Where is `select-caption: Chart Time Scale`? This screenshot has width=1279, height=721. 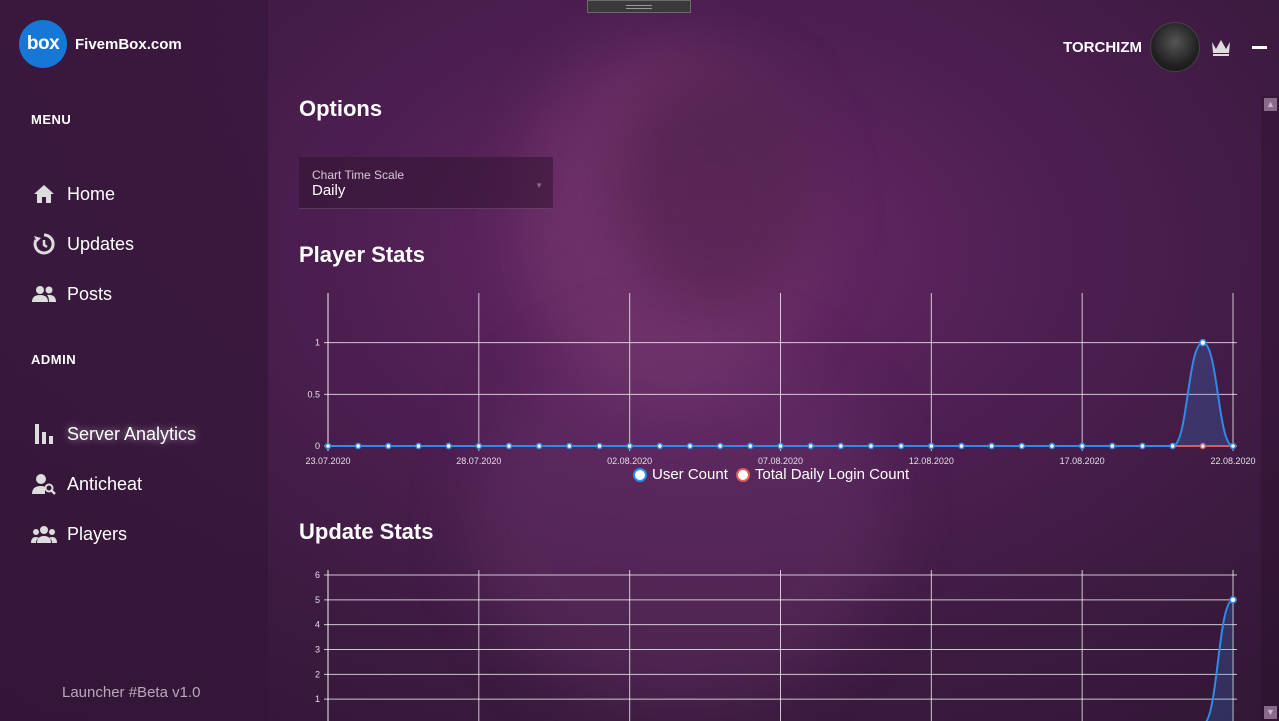
select-caption: Chart Time Scale is located at coordinates (358, 175).